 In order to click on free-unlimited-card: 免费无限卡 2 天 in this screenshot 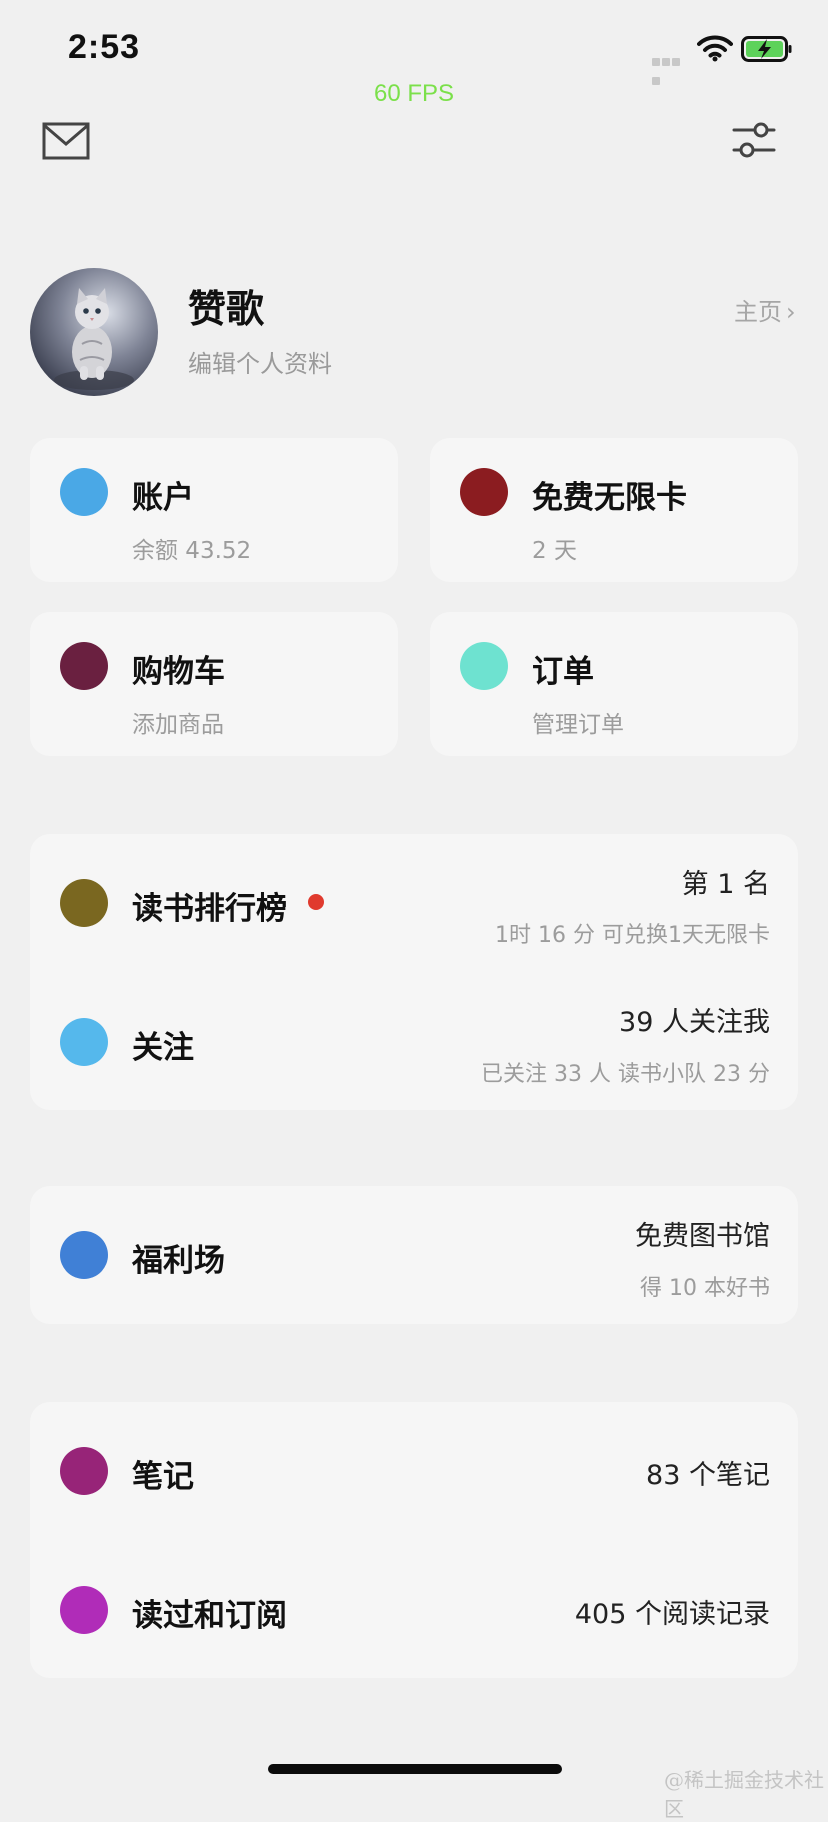, I will do `click(614, 510)`.